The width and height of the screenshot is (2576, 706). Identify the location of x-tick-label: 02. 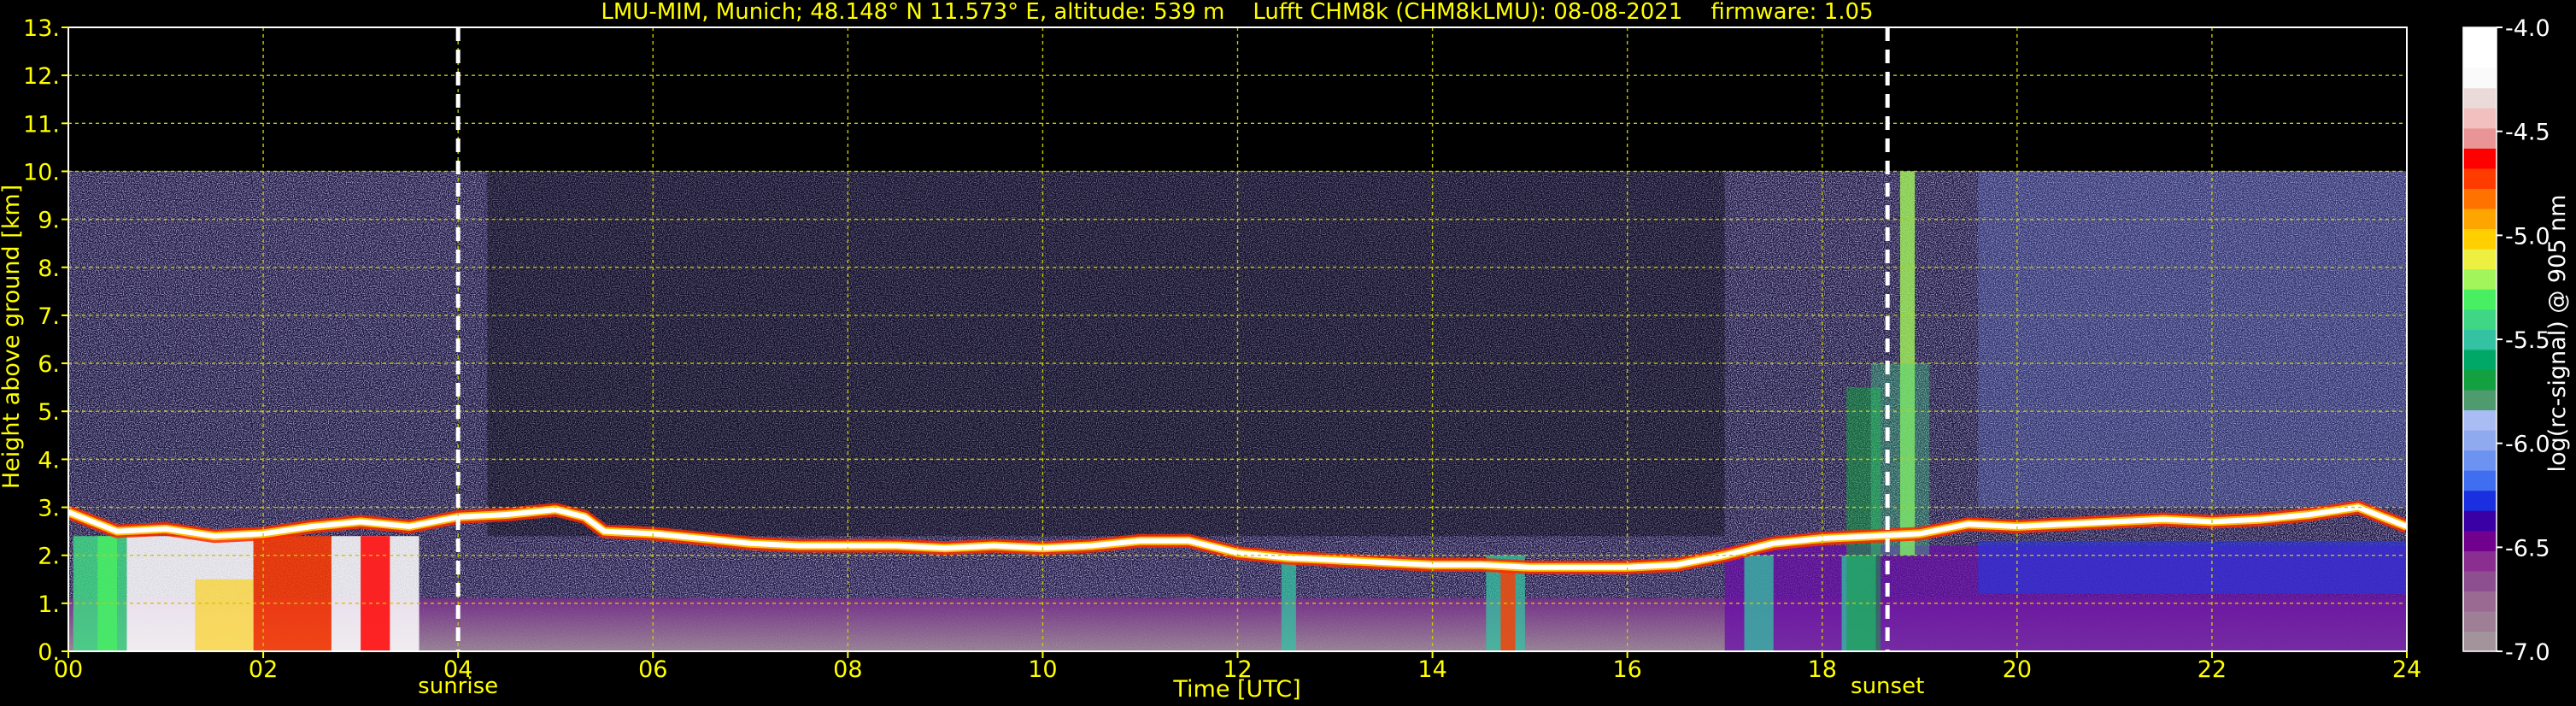
(263, 669).